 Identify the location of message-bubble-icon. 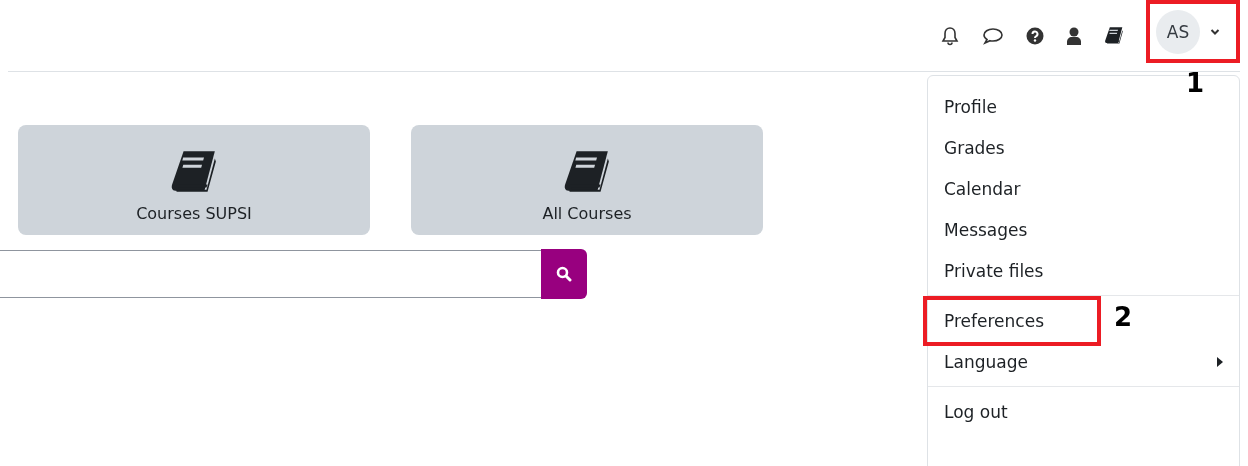
(993, 35).